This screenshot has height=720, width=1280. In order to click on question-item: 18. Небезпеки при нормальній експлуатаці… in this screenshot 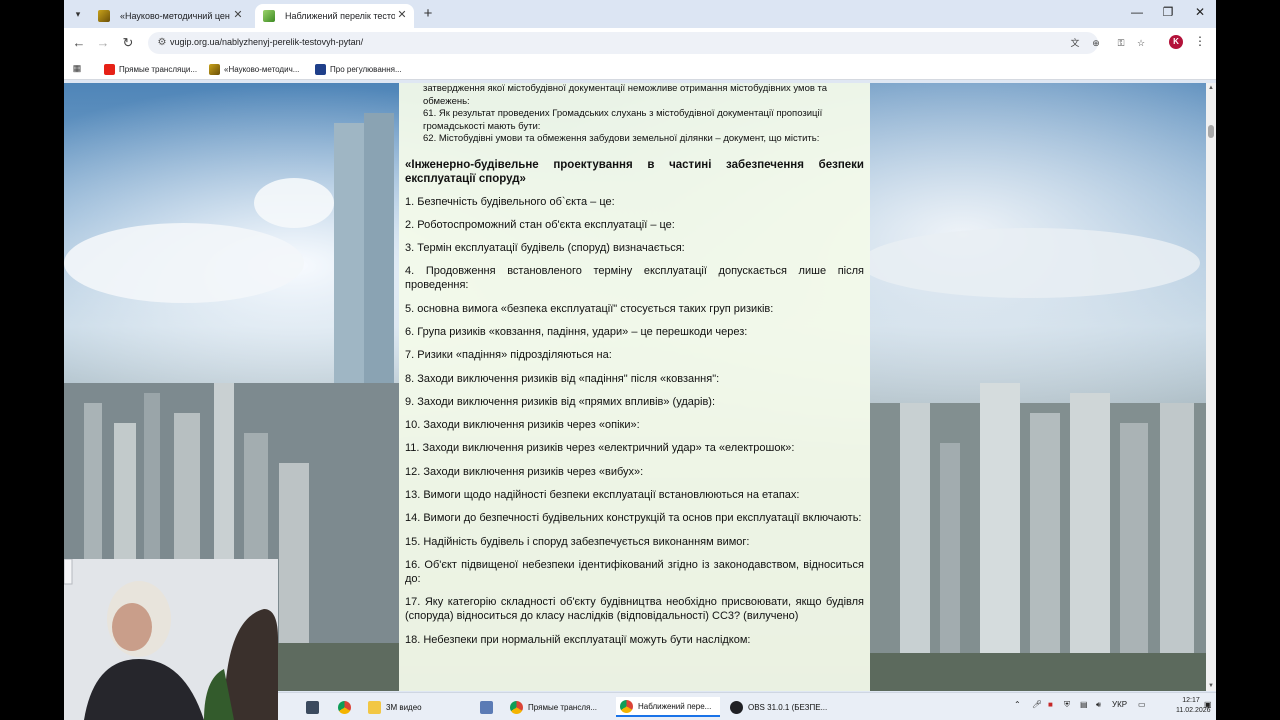, I will do `click(578, 639)`.